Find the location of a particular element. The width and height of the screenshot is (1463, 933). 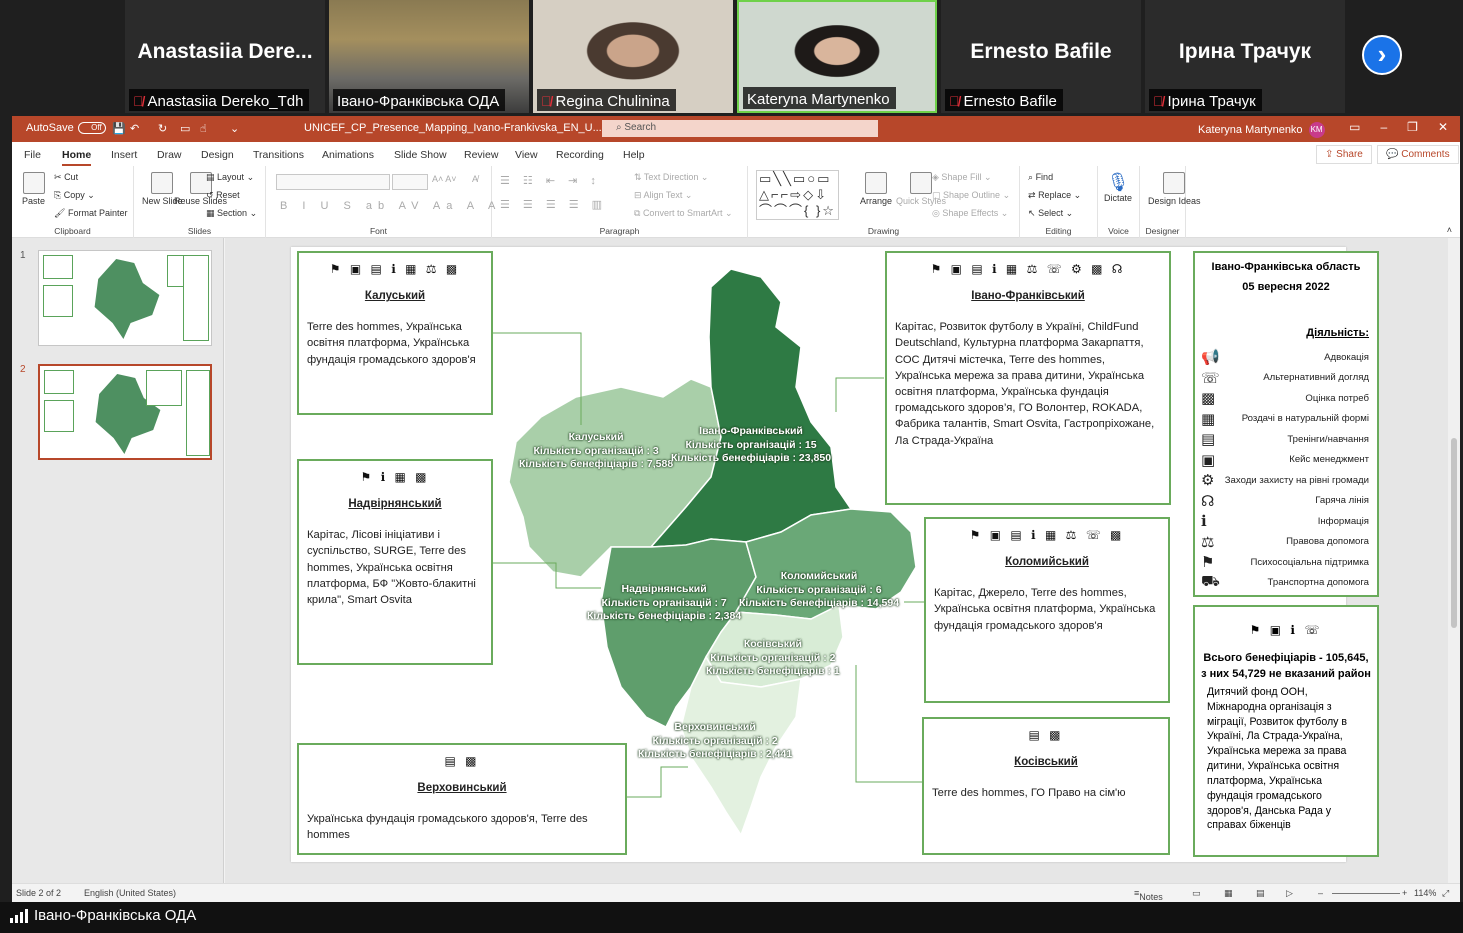

arrange-button: Arrange is located at coordinates (876, 189).